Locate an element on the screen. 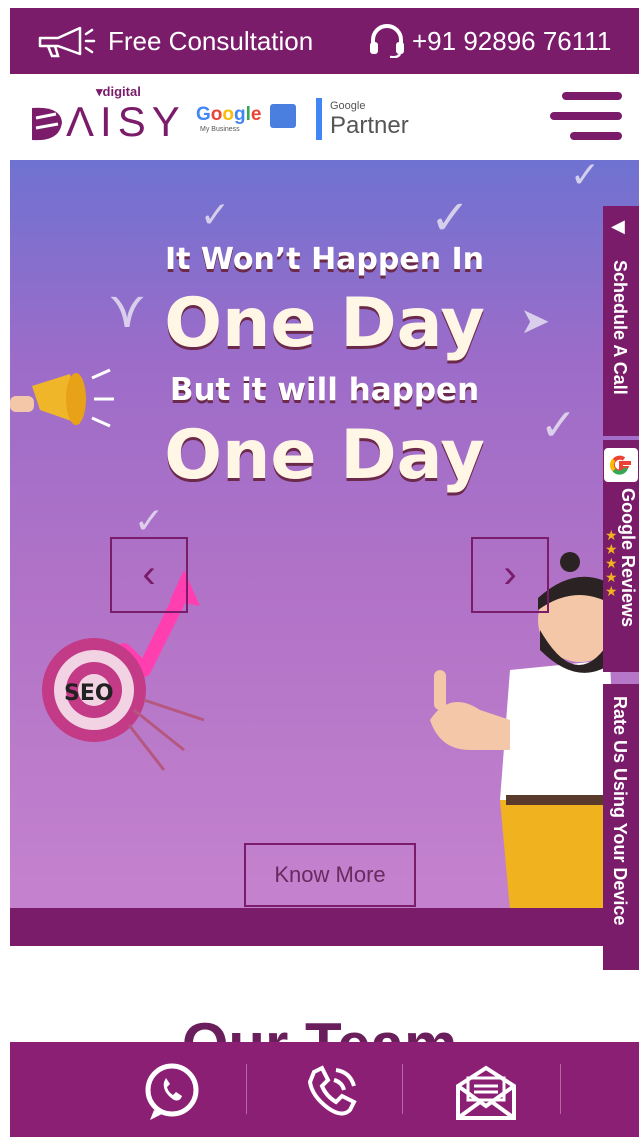 Image resolution: width=639 pixels, height=1137 pixels. hero-bottom-band is located at coordinates (324, 927).